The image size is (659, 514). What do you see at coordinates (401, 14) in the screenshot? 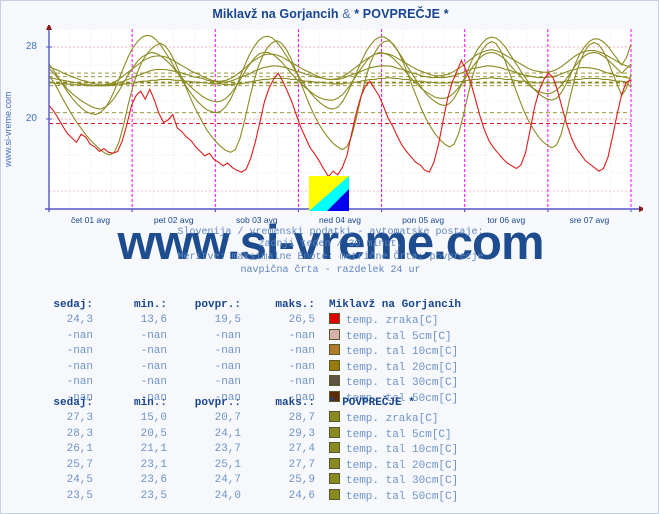
I see `title-average: * POVPREČJE *` at bounding box center [401, 14].